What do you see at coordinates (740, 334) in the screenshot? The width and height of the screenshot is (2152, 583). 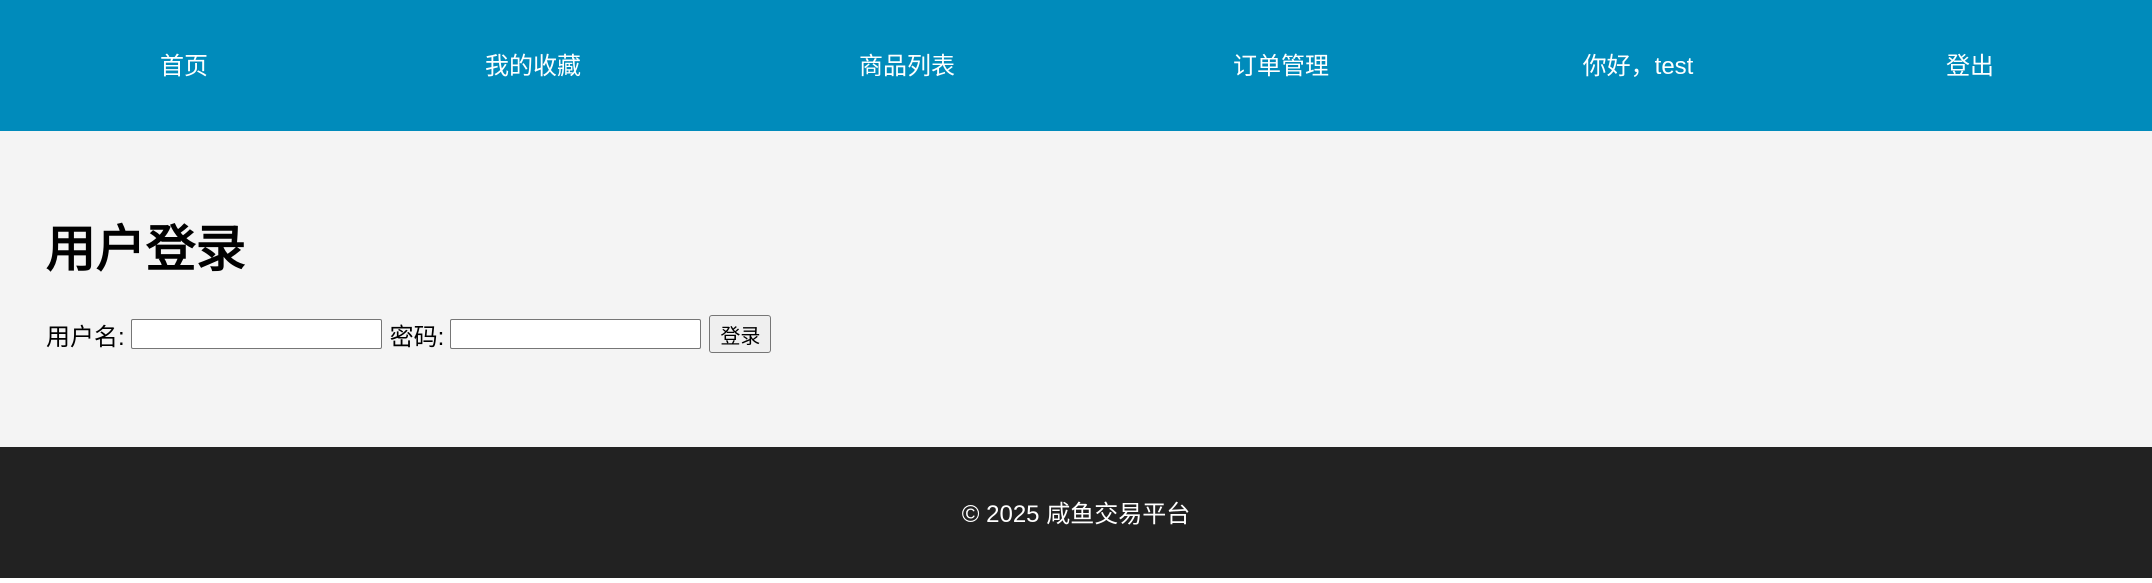 I see `login-button: 登录` at bounding box center [740, 334].